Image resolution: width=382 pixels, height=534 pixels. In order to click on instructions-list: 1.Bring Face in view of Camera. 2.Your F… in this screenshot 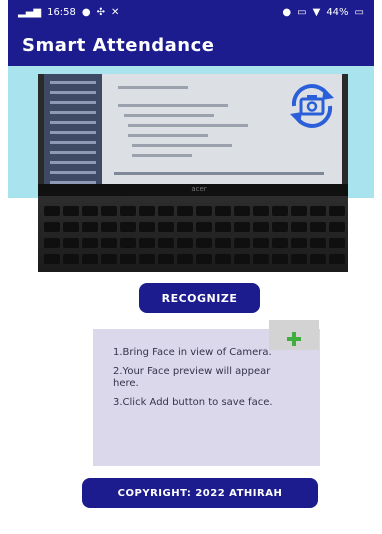, I will do `click(203, 381)`.